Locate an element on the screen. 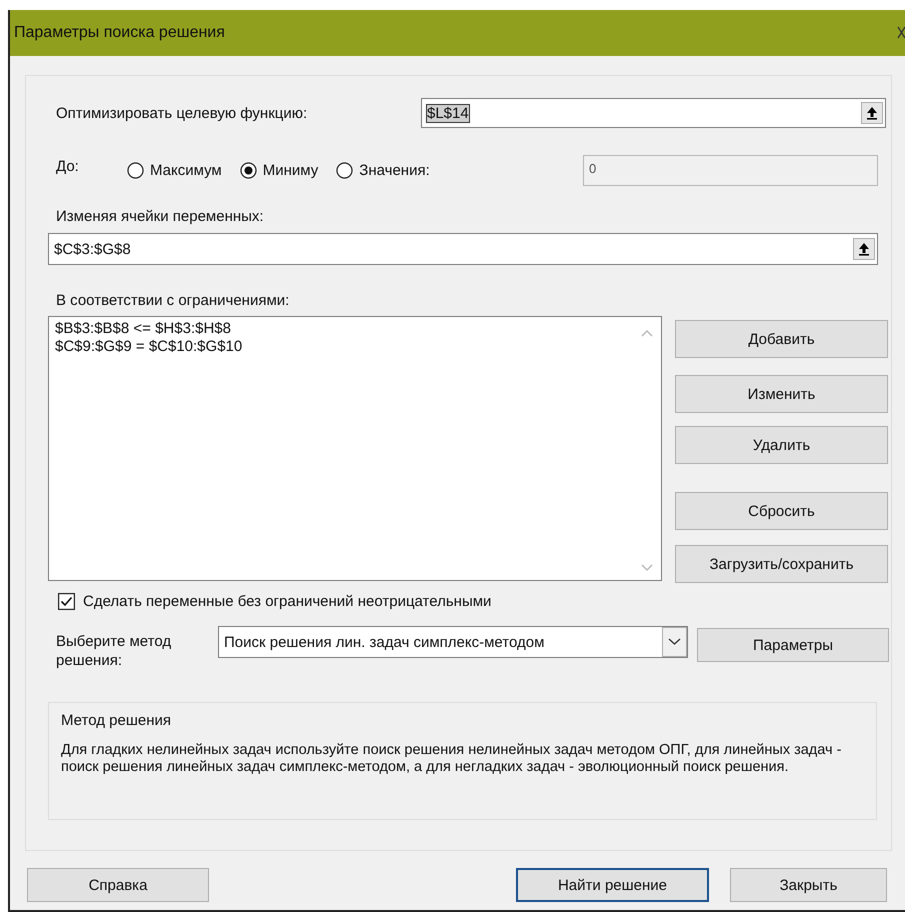  list-item: $C$9:$G$9 = $C$10:$G$10 is located at coordinates (358, 347).